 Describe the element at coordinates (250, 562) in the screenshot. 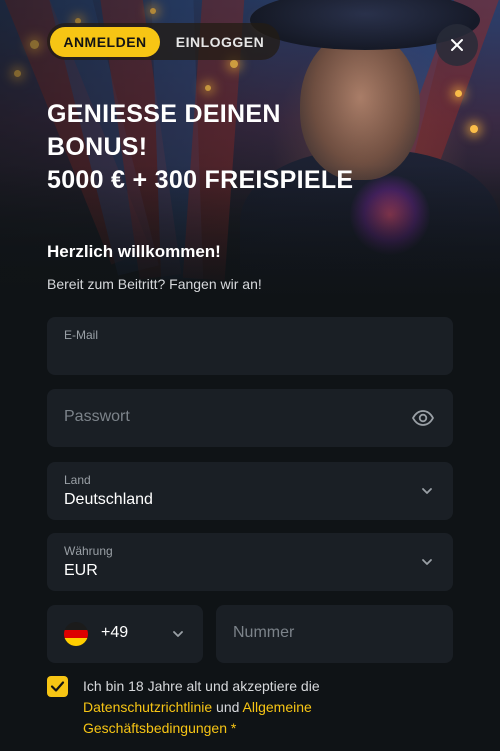

I see `currency-select: Währung EUR` at that location.